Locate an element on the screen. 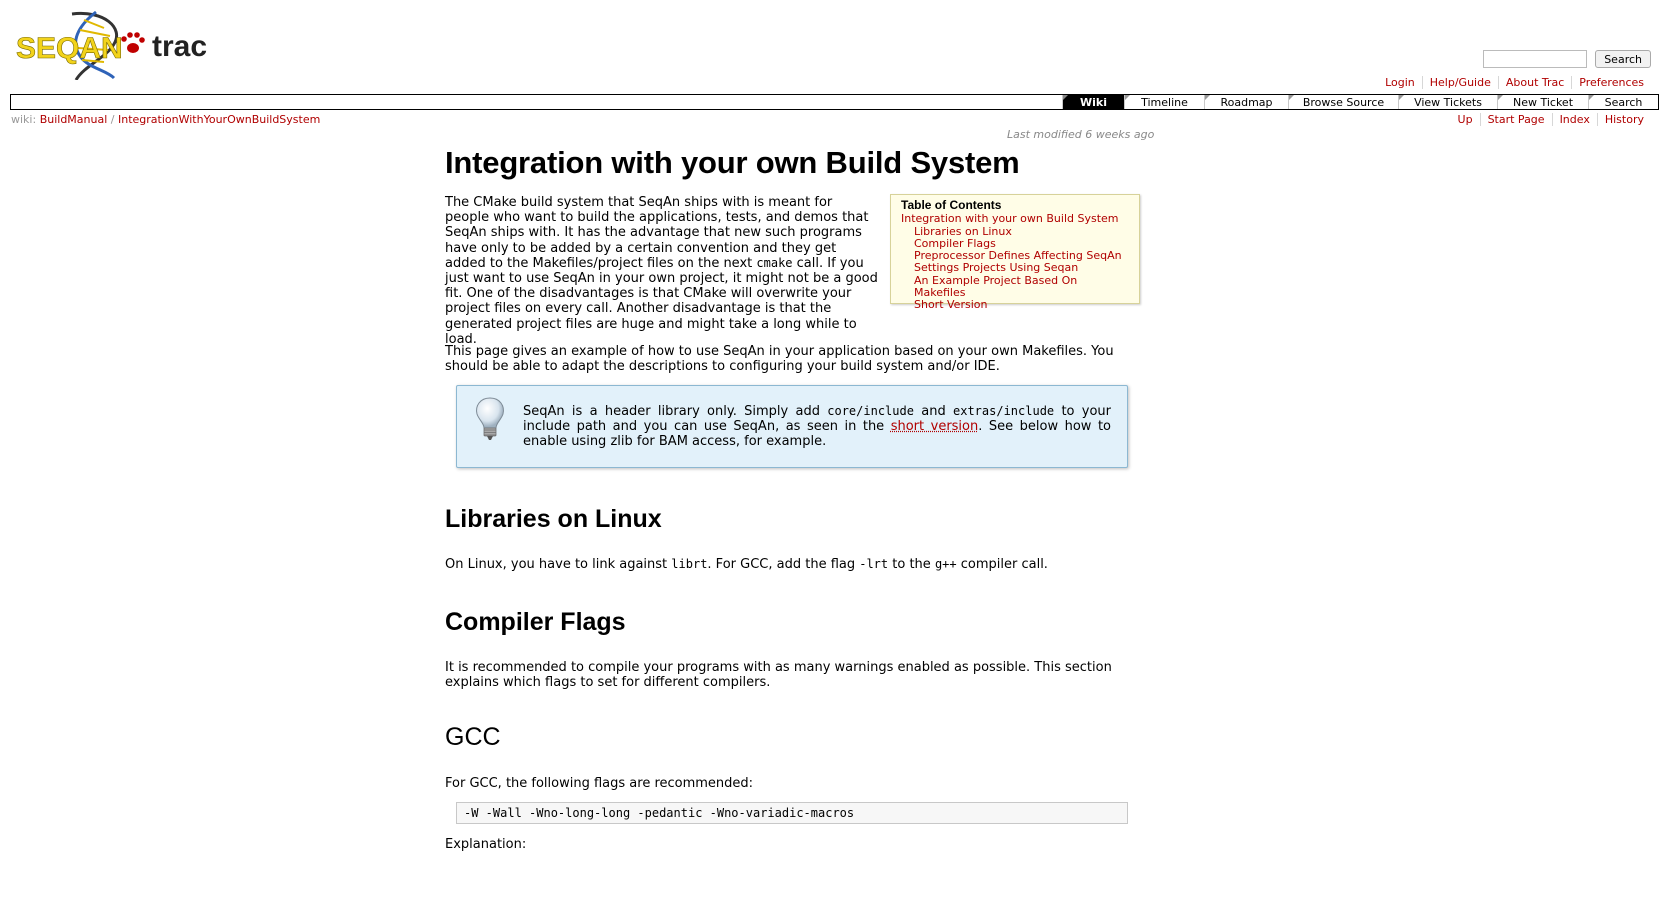  logo-graphic: SEQAN trac is located at coordinates (111, 45).